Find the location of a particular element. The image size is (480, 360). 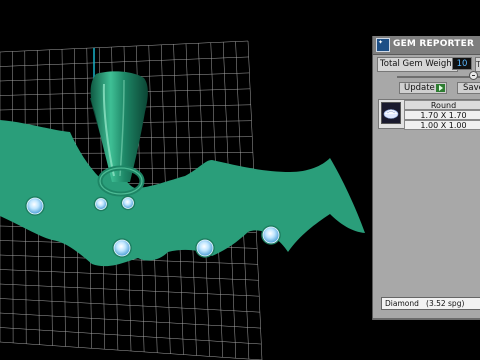

total-gem-weight-field: 10 is located at coordinates (462, 63).